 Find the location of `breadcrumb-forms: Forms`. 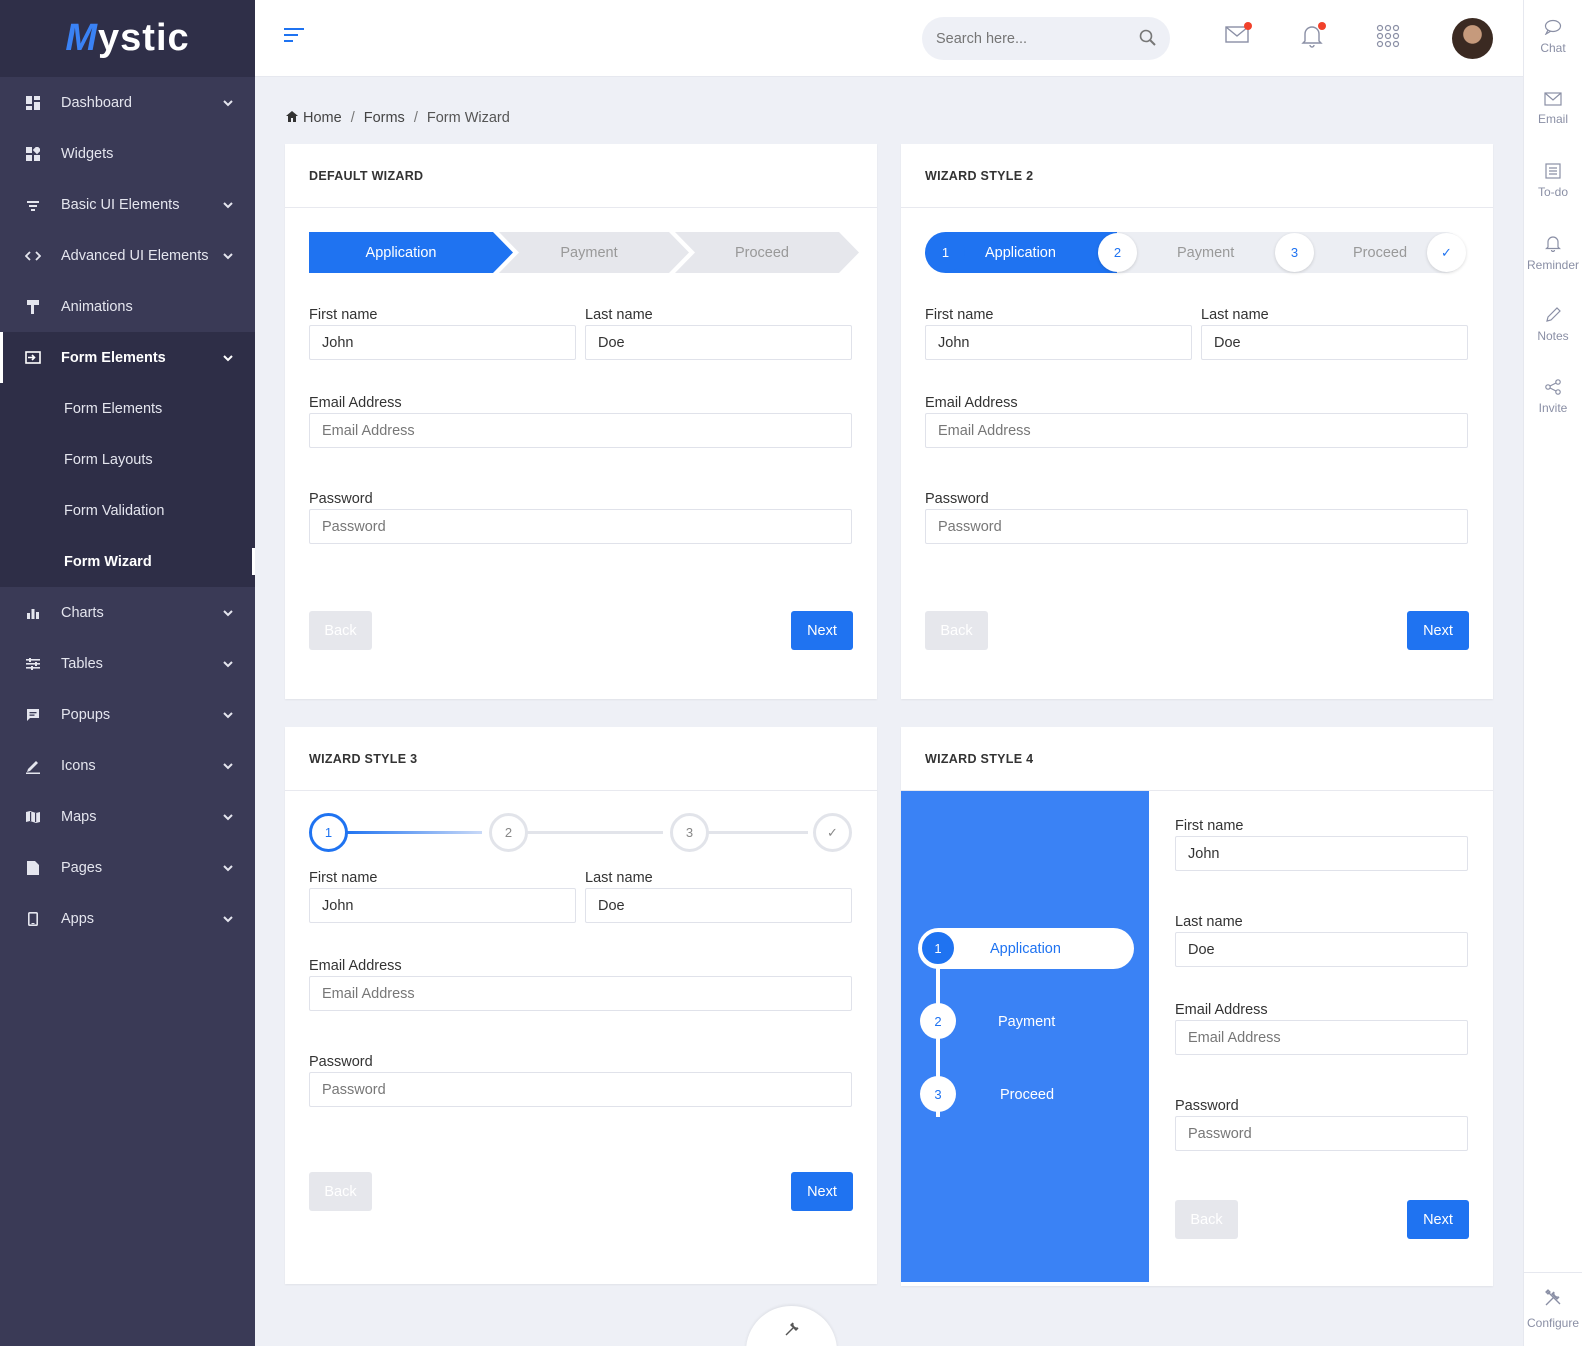

breadcrumb-forms: Forms is located at coordinates (384, 118).